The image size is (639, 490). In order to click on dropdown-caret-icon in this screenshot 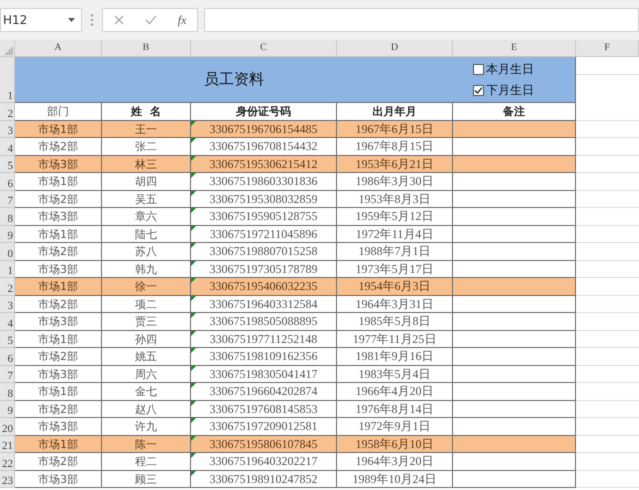, I will do `click(71, 20)`.